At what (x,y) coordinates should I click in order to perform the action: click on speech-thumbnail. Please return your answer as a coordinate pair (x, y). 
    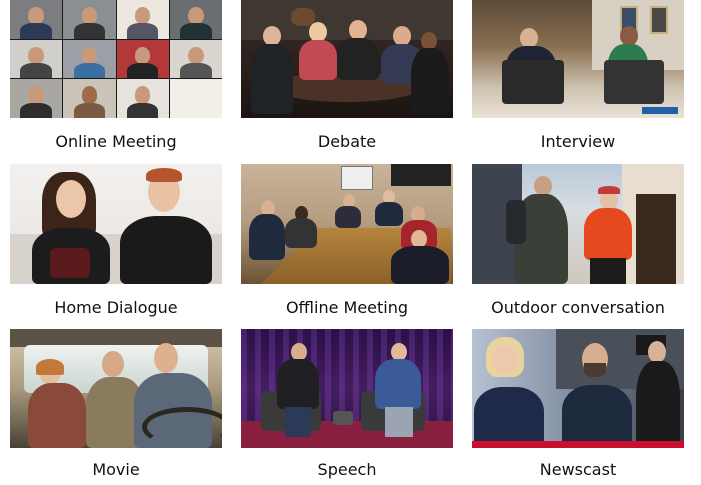
    Looking at the image, I should click on (347, 388).